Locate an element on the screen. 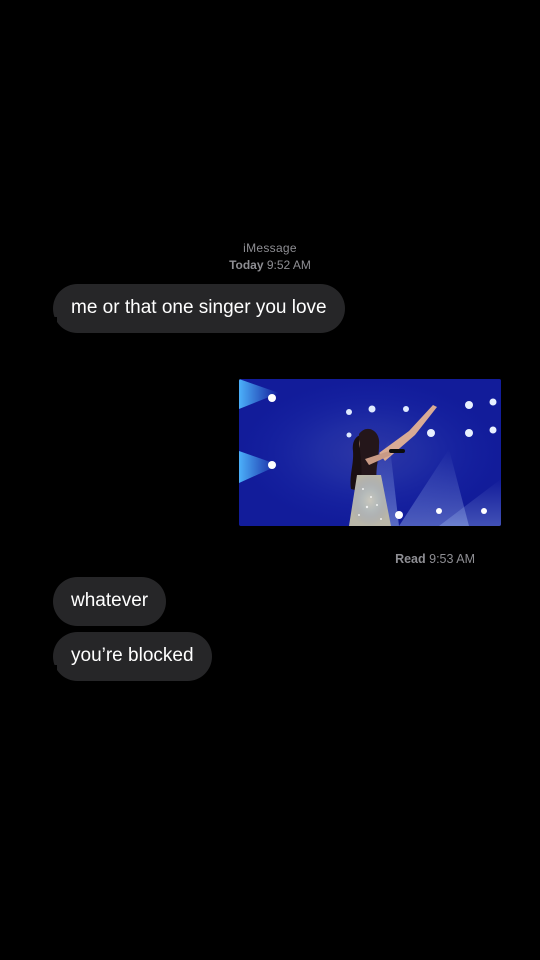 Image resolution: width=540 pixels, height=960 pixels. timestamp-time: 9:52 AM is located at coordinates (288, 265).